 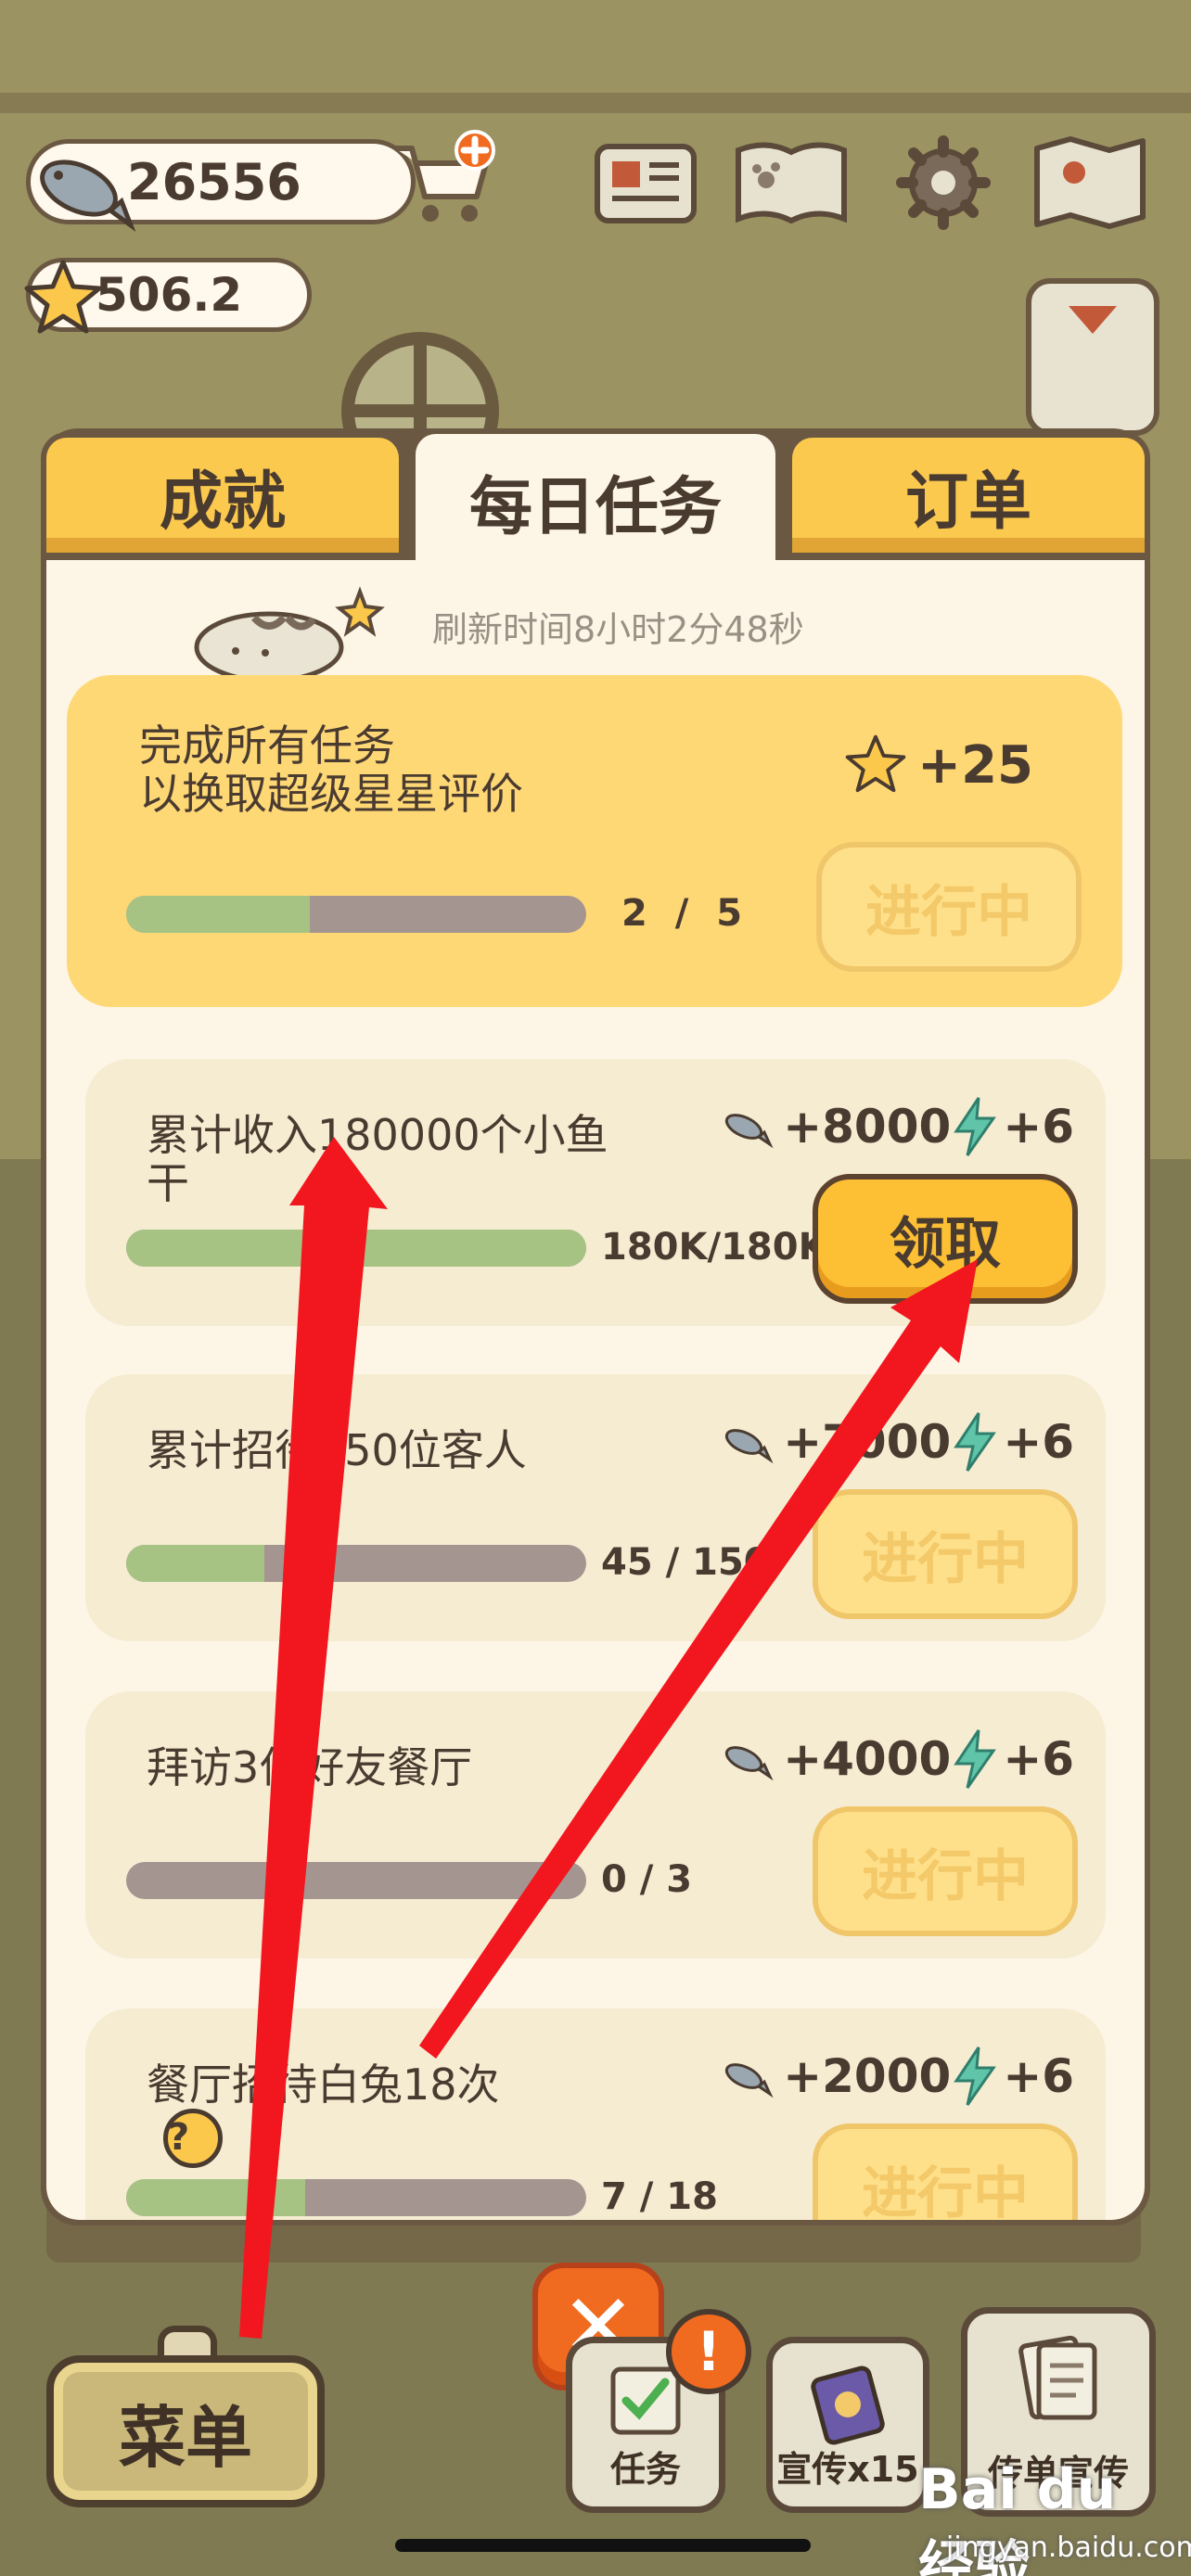 I want to click on help-icon: ?, so click(x=193, y=2138).